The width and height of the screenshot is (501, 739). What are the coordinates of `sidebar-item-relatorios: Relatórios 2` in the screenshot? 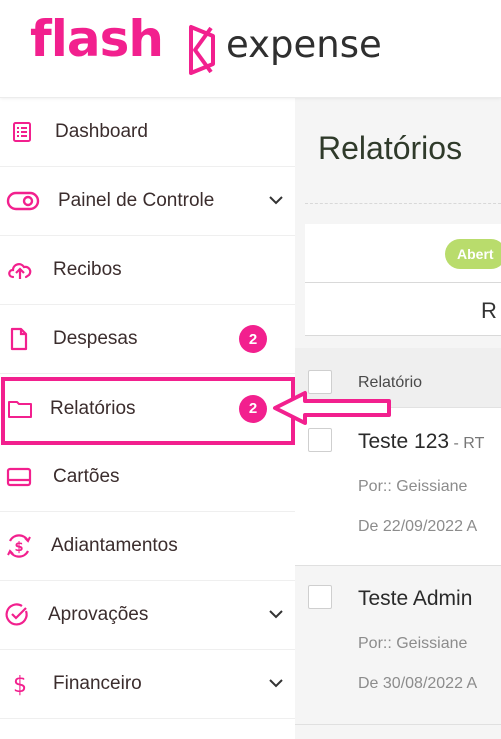 It's located at (147, 408).